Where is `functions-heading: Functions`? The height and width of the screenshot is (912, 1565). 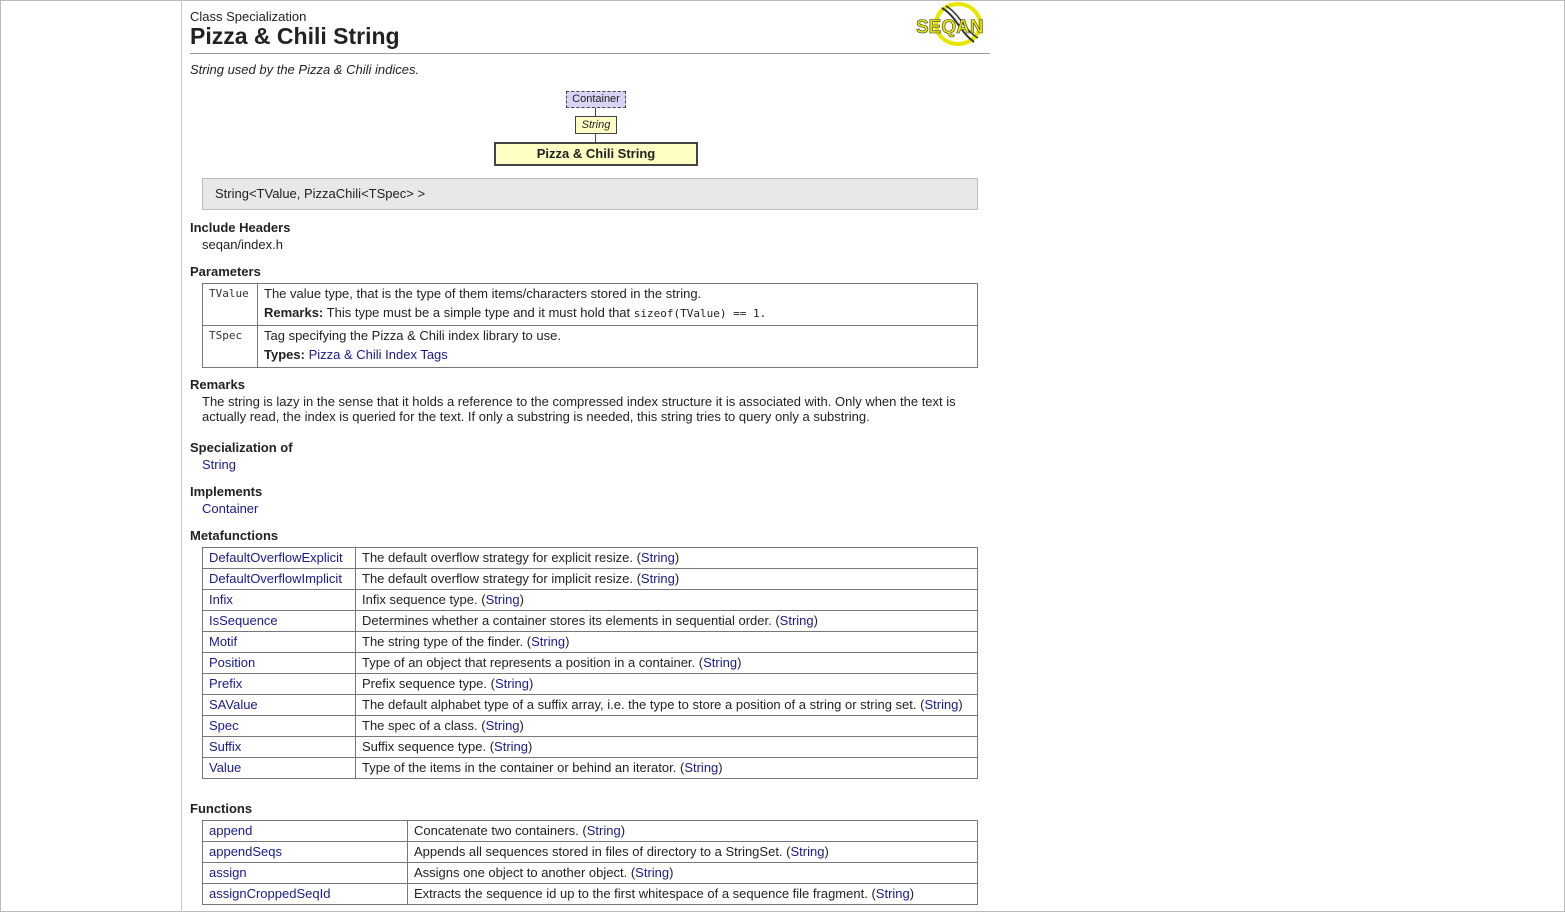
functions-heading: Functions is located at coordinates (221, 808).